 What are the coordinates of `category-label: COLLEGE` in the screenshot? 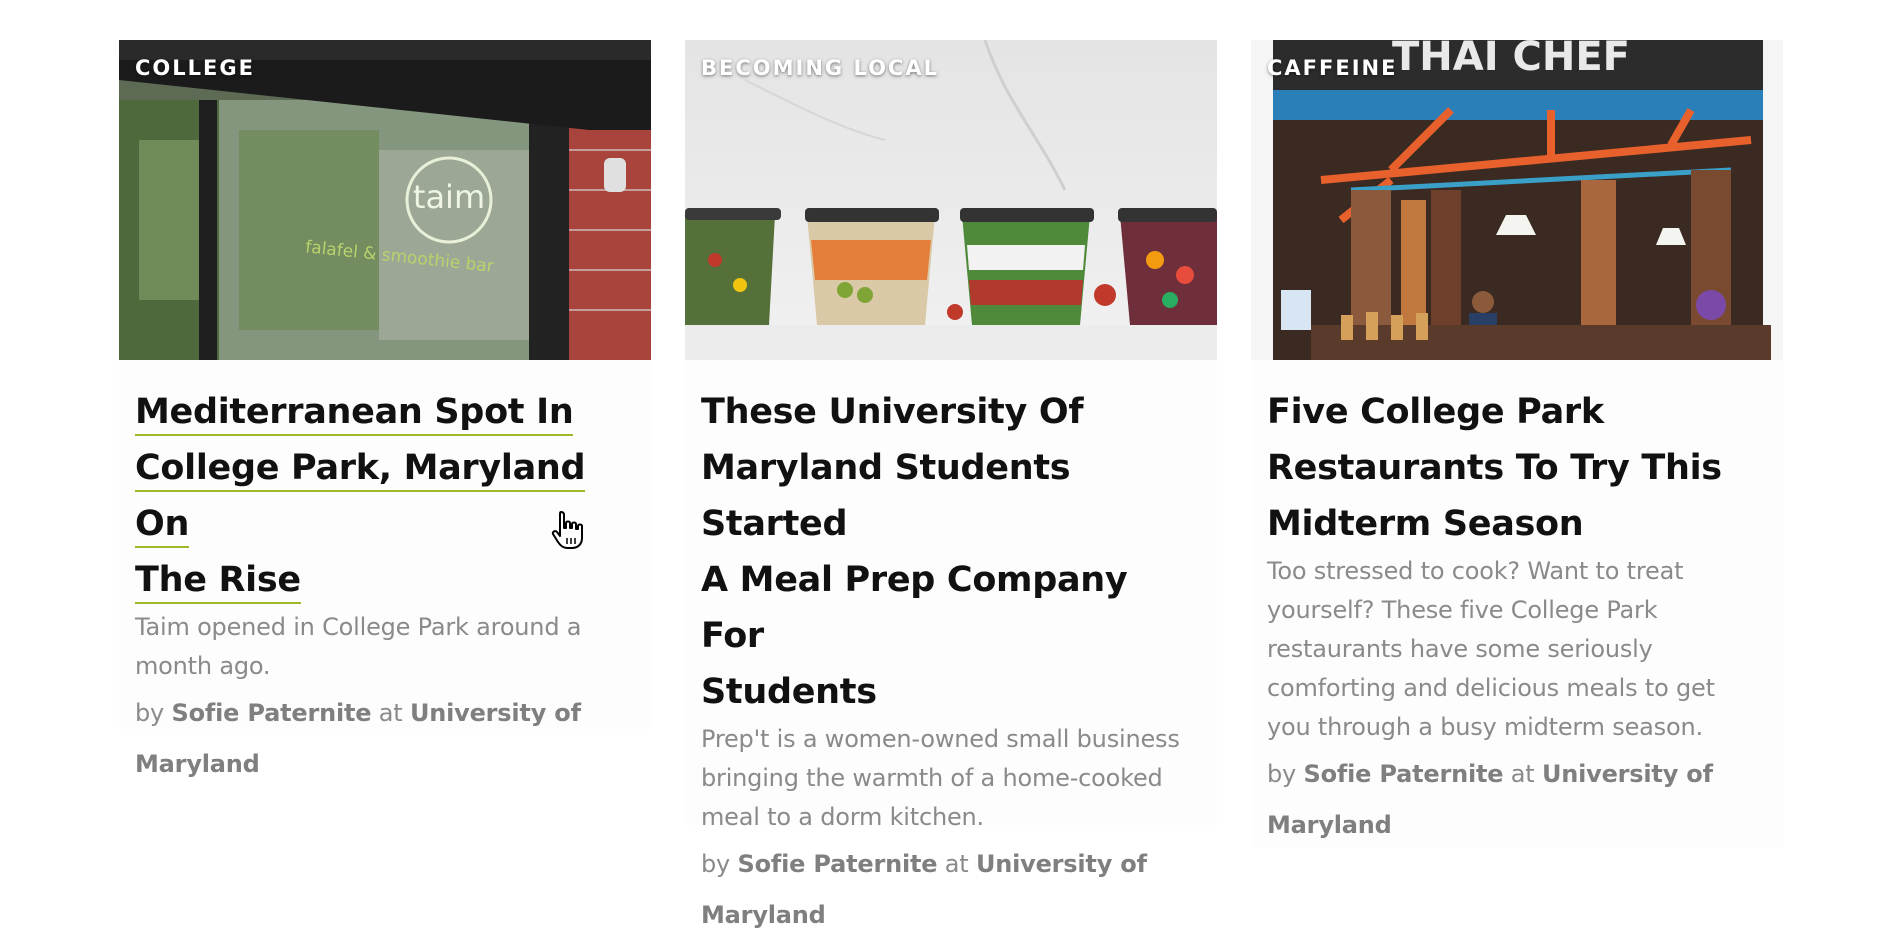 It's located at (195, 68).